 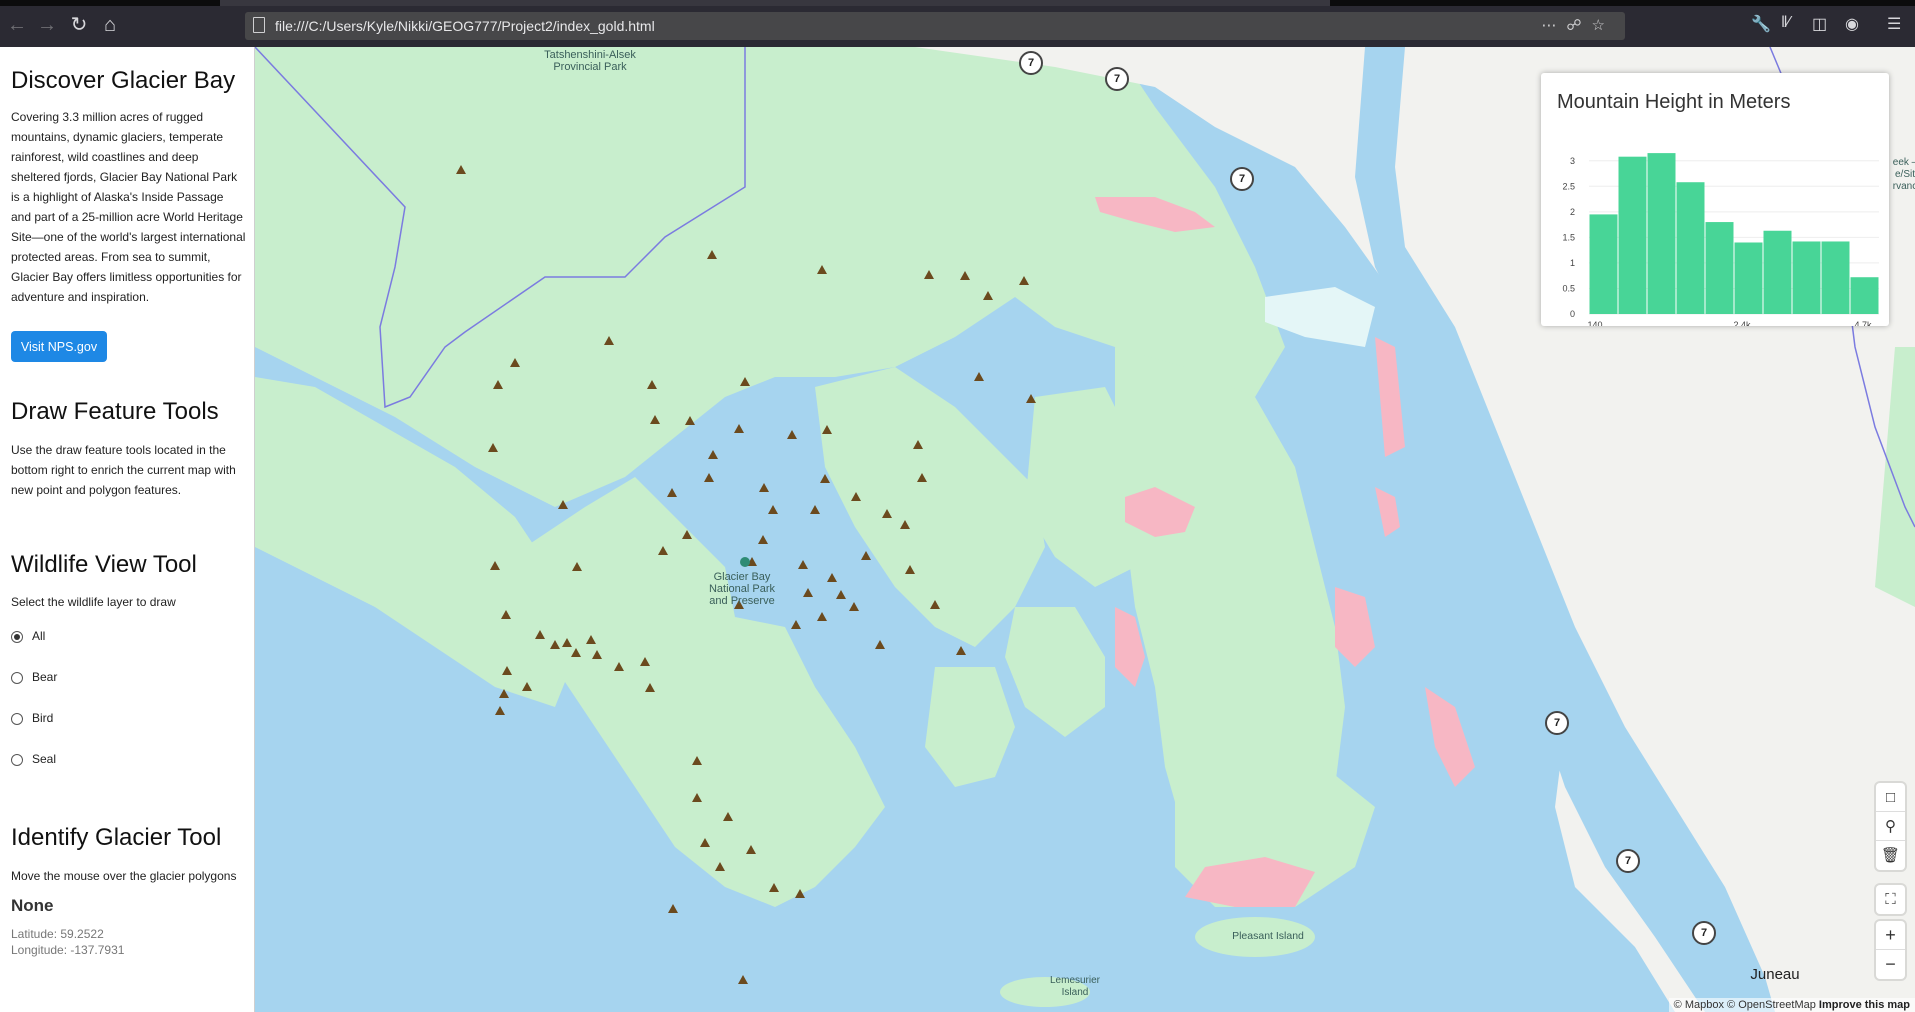 What do you see at coordinates (1785, 23) in the screenshot?
I see `library-icon: ‖⁄` at bounding box center [1785, 23].